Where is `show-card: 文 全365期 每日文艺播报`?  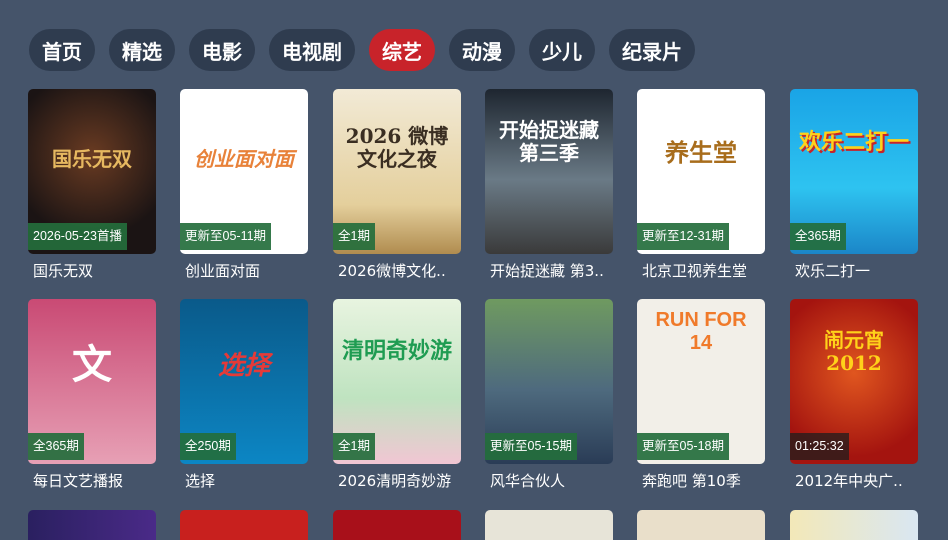
show-card: 文 全365期 每日文艺播报 is located at coordinates (92, 395).